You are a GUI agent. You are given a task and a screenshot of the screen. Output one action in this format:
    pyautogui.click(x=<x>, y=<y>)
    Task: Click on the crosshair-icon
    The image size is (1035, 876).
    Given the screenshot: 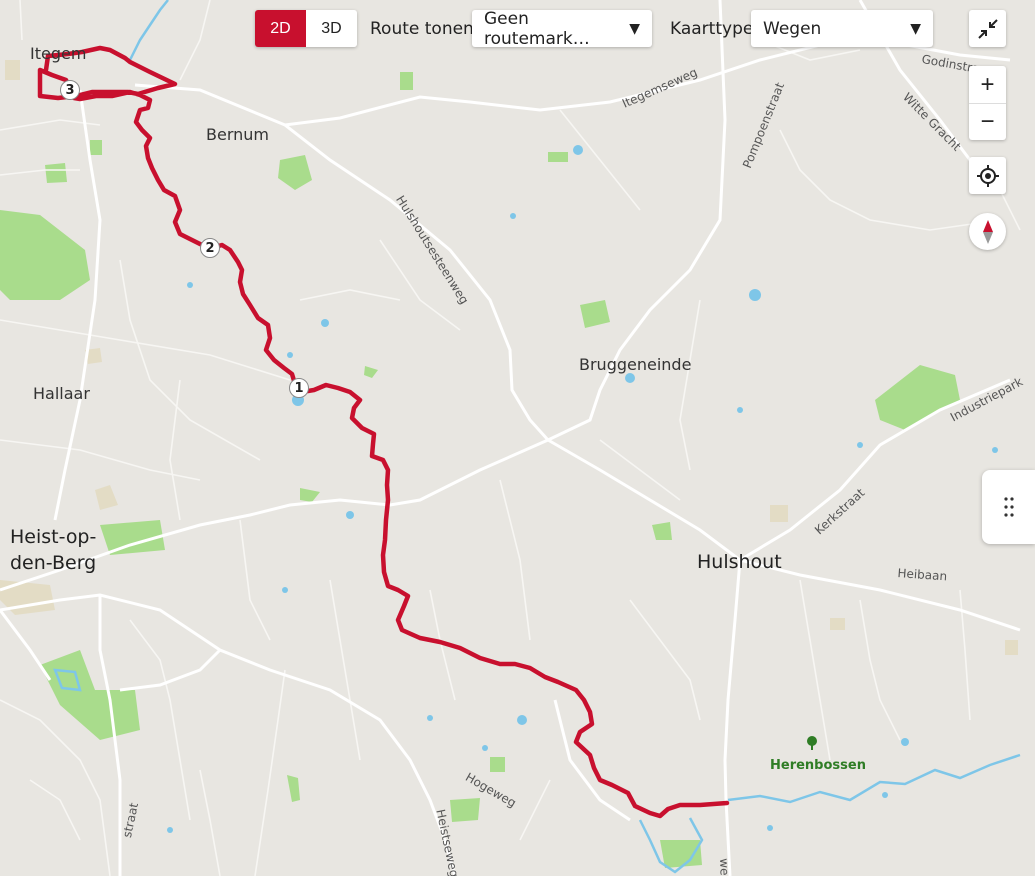 What is the action you would take?
    pyautogui.click(x=987, y=175)
    